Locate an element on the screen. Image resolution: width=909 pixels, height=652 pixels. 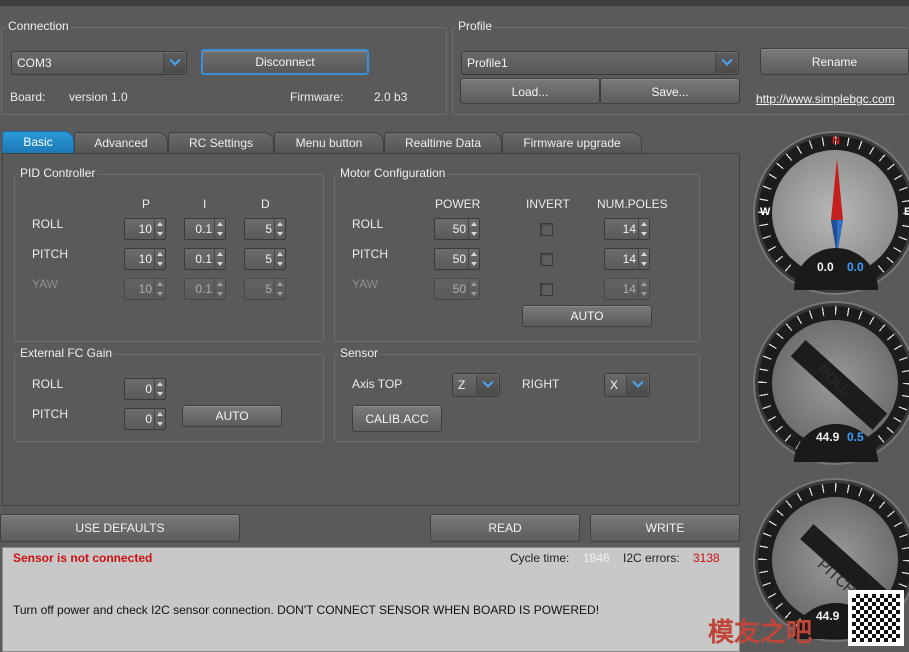
motor-header-invert: INVERT is located at coordinates (548, 204).